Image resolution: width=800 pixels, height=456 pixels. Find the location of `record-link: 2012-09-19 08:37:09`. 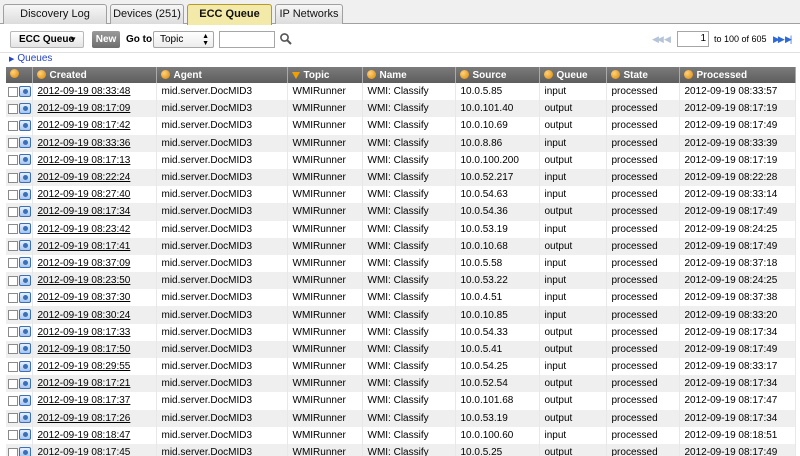

record-link: 2012-09-19 08:37:09 is located at coordinates (84, 263).